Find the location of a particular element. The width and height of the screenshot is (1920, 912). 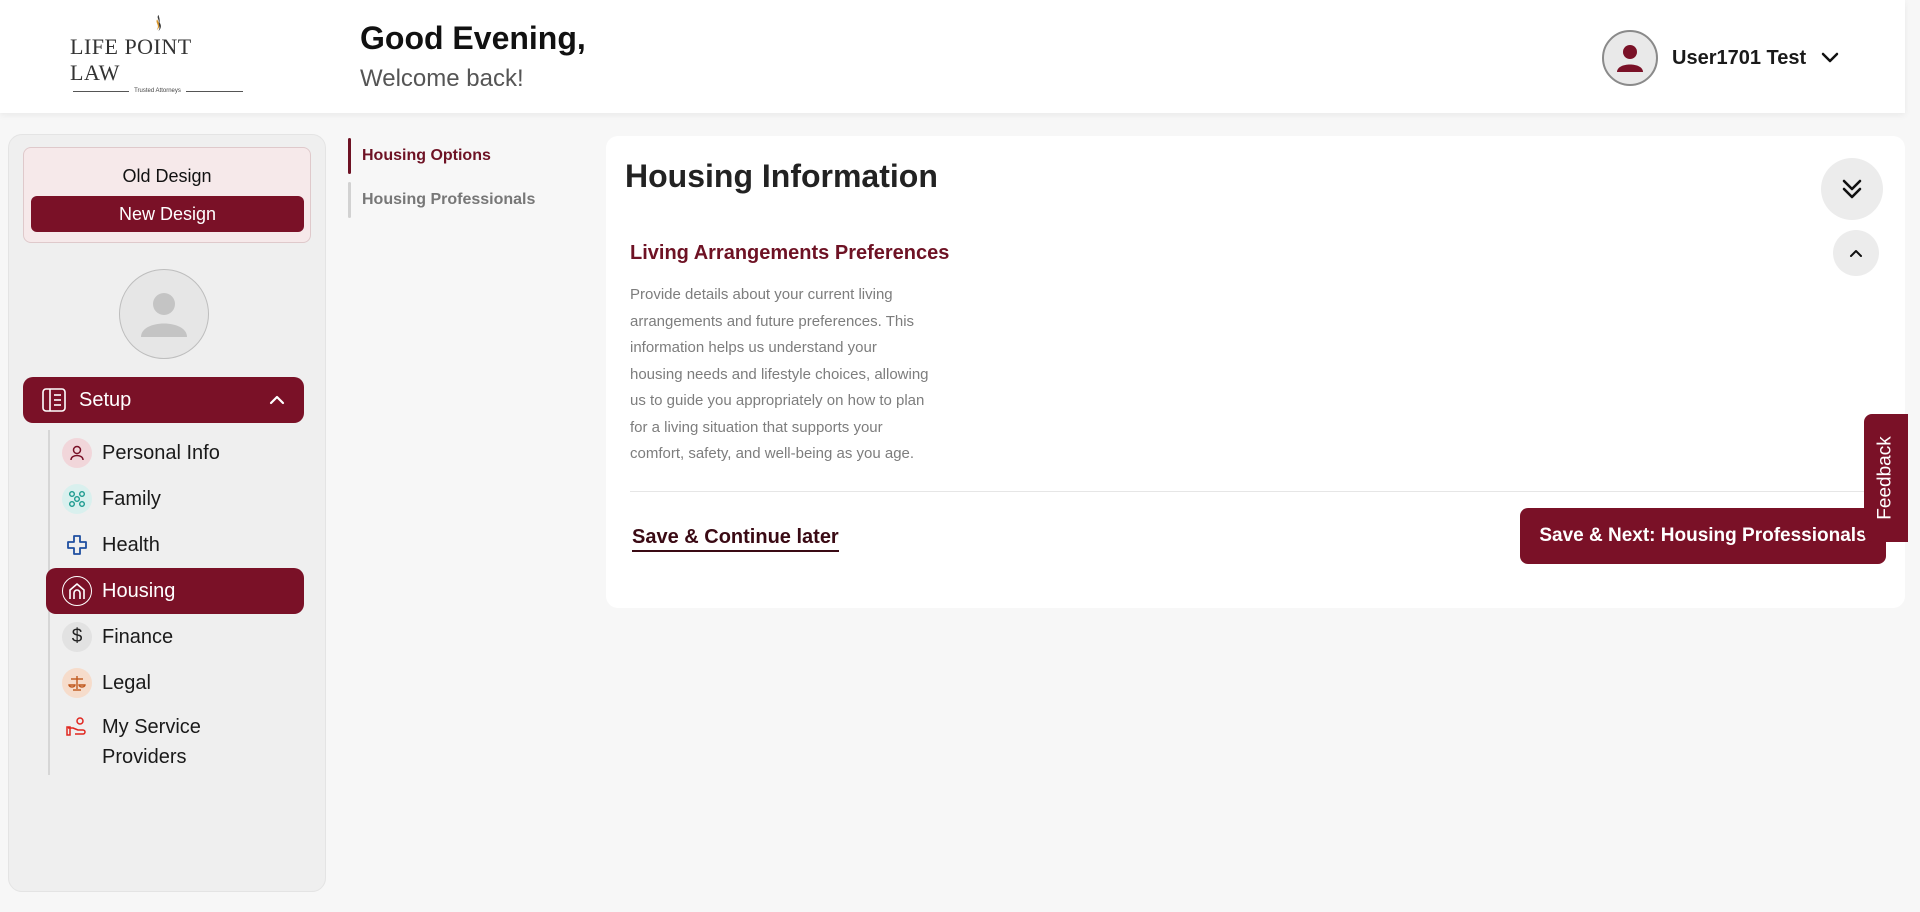

sidebar-item-label: Housing is located at coordinates (139, 590).